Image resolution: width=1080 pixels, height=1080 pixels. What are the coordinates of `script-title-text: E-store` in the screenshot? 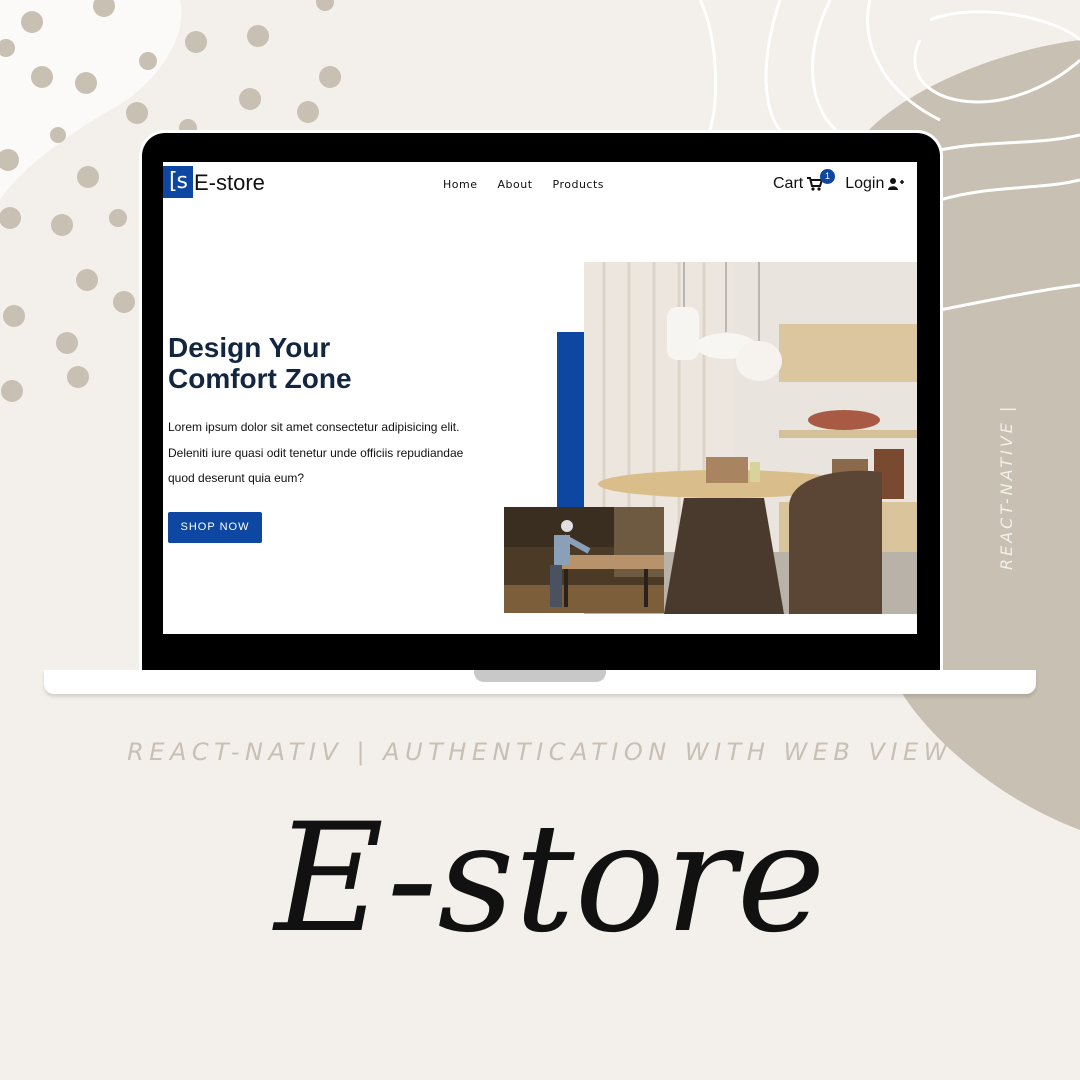 It's located at (548, 876).